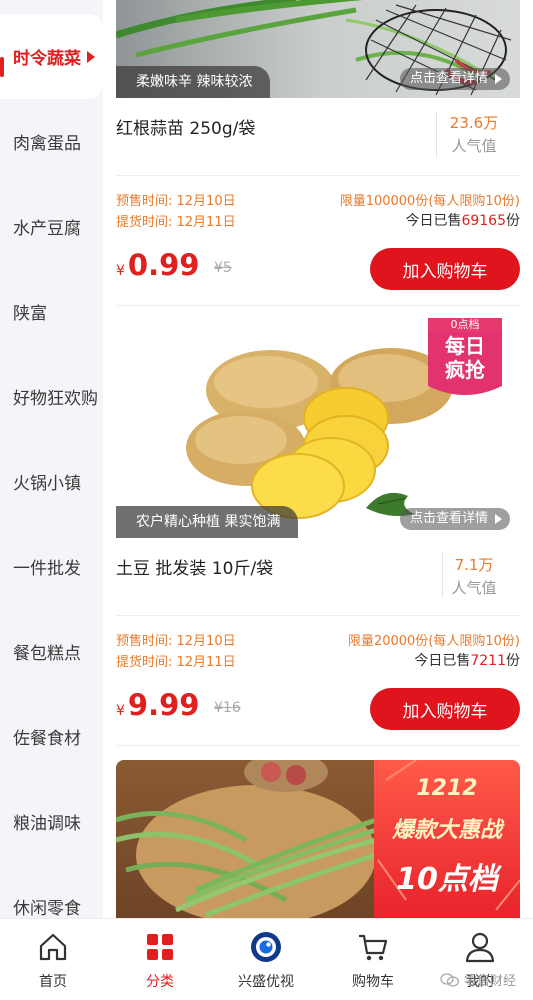 This screenshot has width=533, height=1000. I want to click on price-value: 9.99, so click(163, 705).